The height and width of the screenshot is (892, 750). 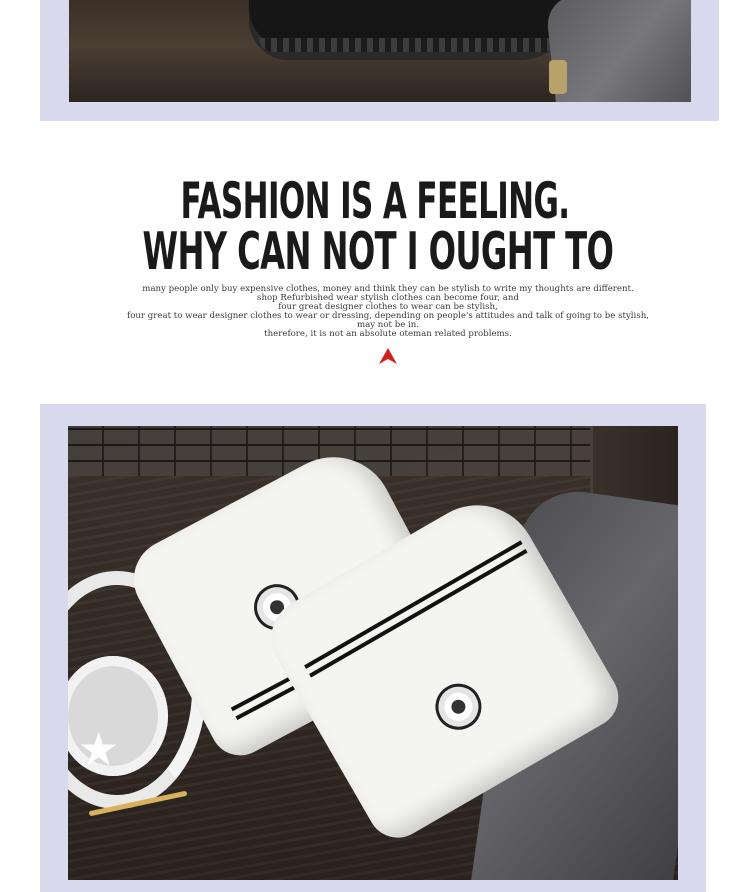 What do you see at coordinates (388, 356) in the screenshot?
I see `red-triangle-icon` at bounding box center [388, 356].